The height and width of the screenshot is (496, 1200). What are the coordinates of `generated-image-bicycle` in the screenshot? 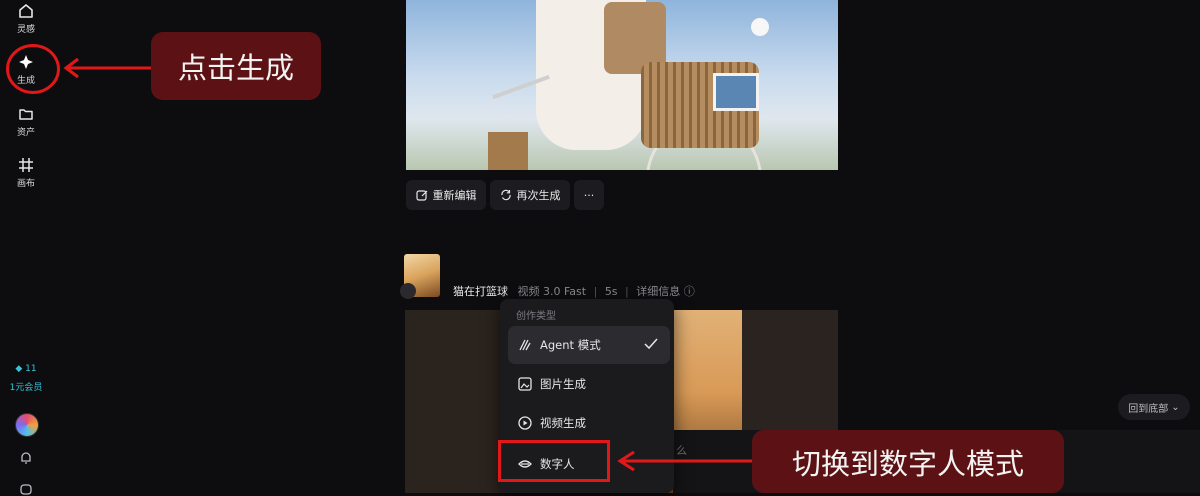 It's located at (622, 85).